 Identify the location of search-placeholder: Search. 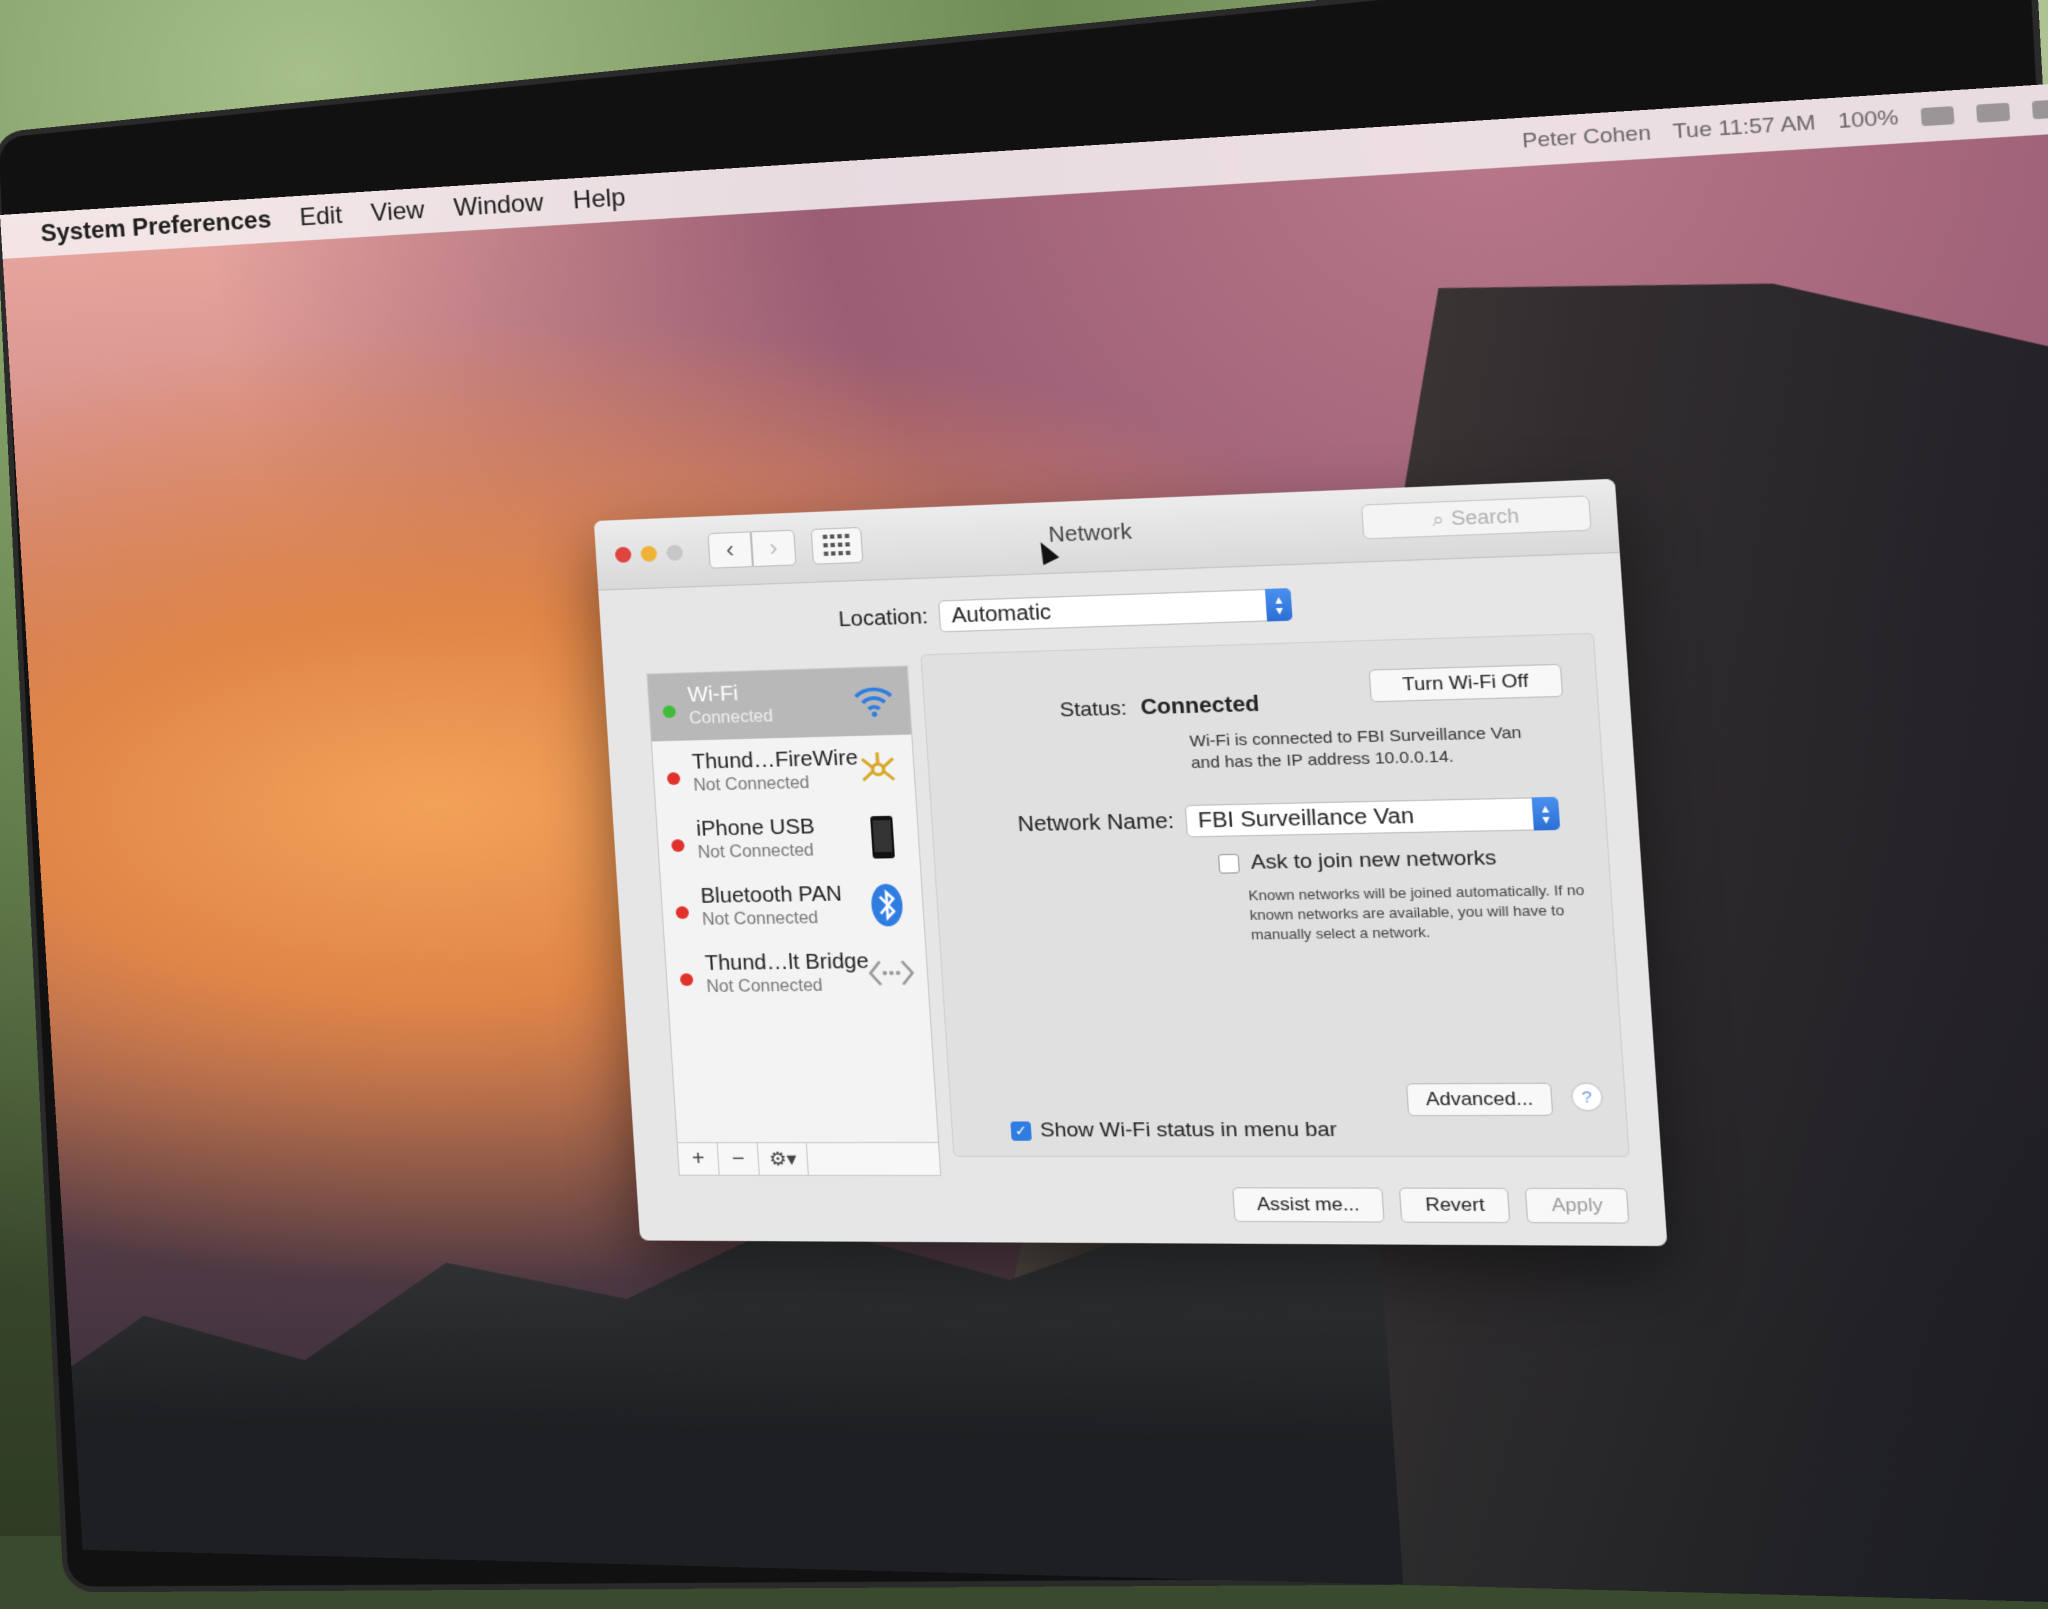
(1485, 517).